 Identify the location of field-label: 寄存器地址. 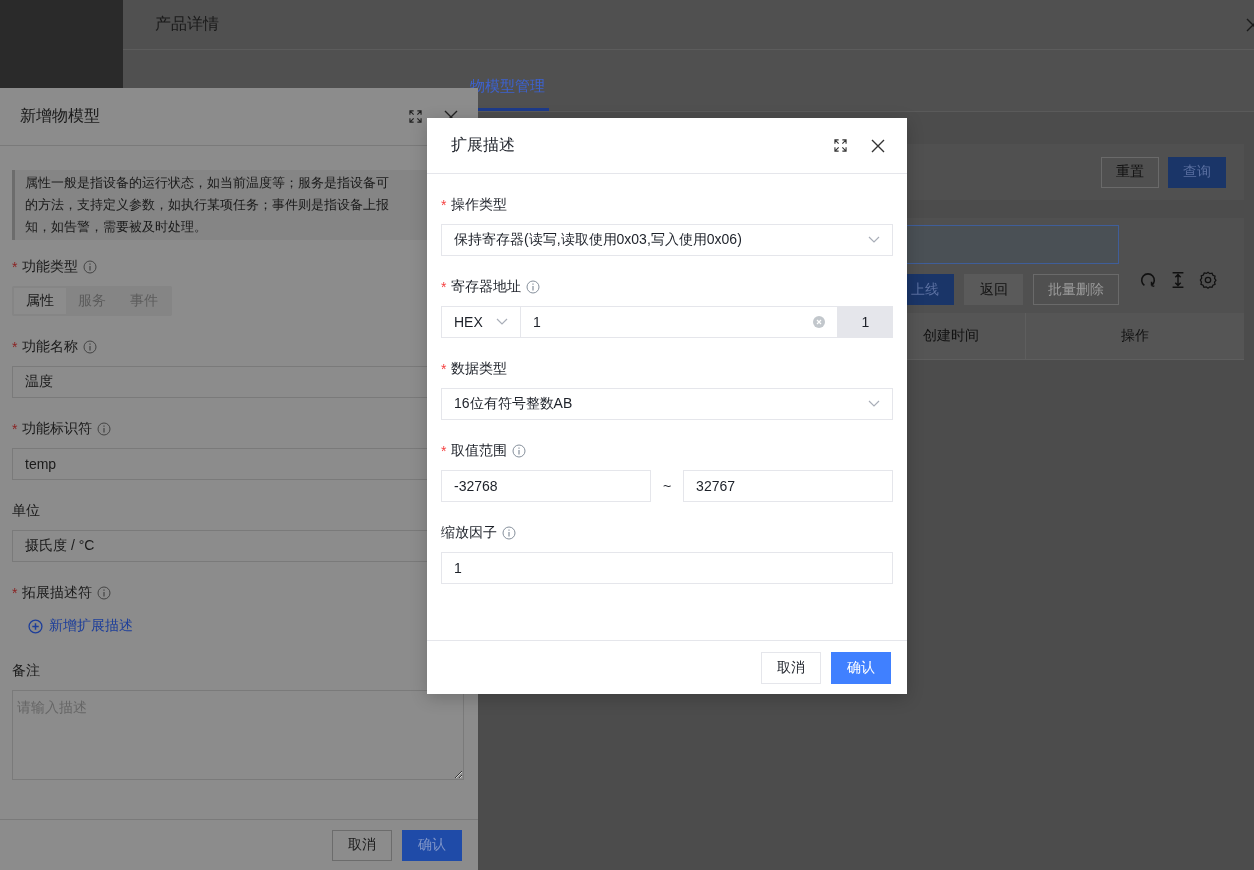
(486, 287).